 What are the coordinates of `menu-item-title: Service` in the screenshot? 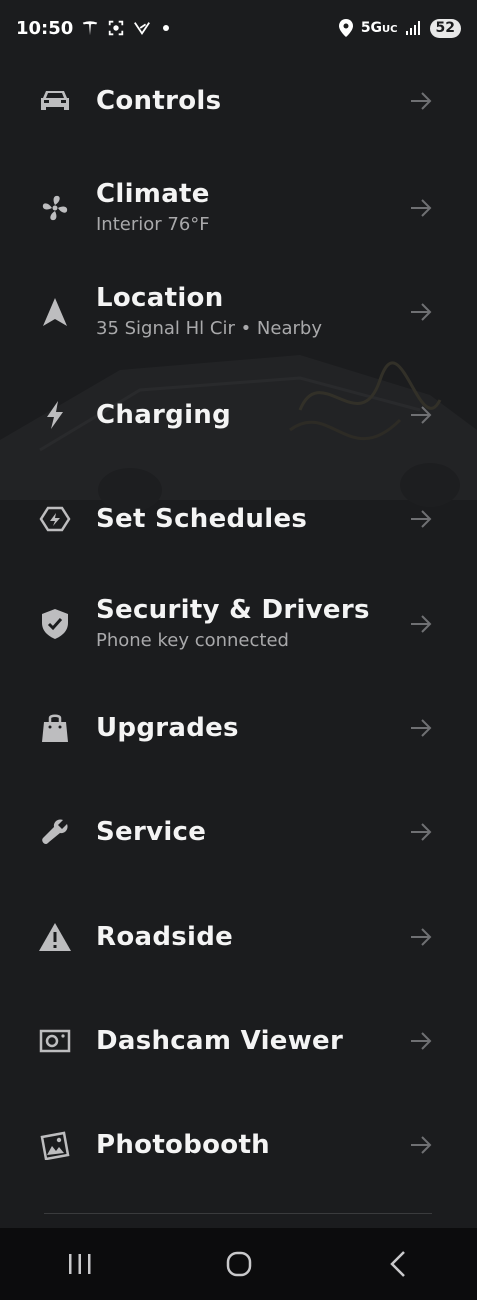 It's located at (151, 832).